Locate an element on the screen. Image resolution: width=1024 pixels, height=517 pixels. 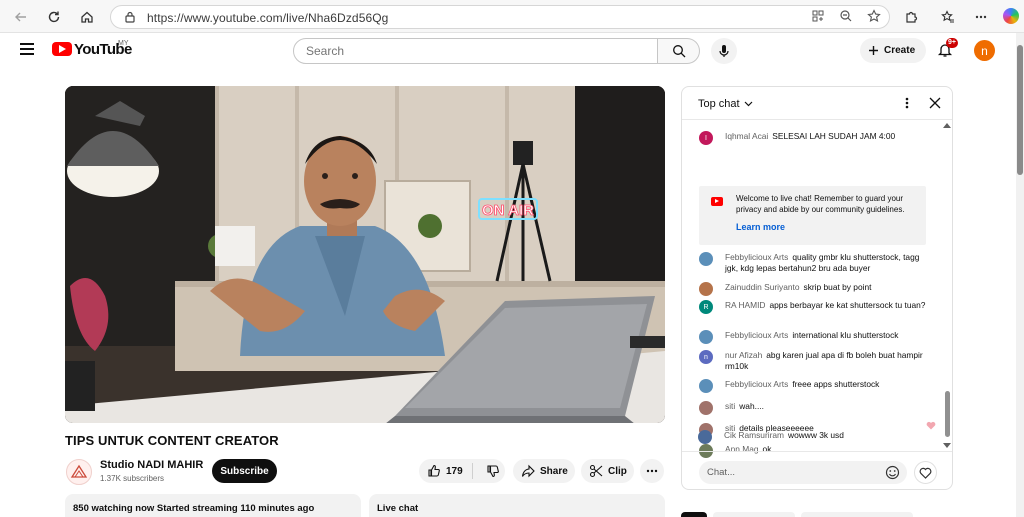
chat-text: wowww 3k usd is located at coordinates (816, 435).